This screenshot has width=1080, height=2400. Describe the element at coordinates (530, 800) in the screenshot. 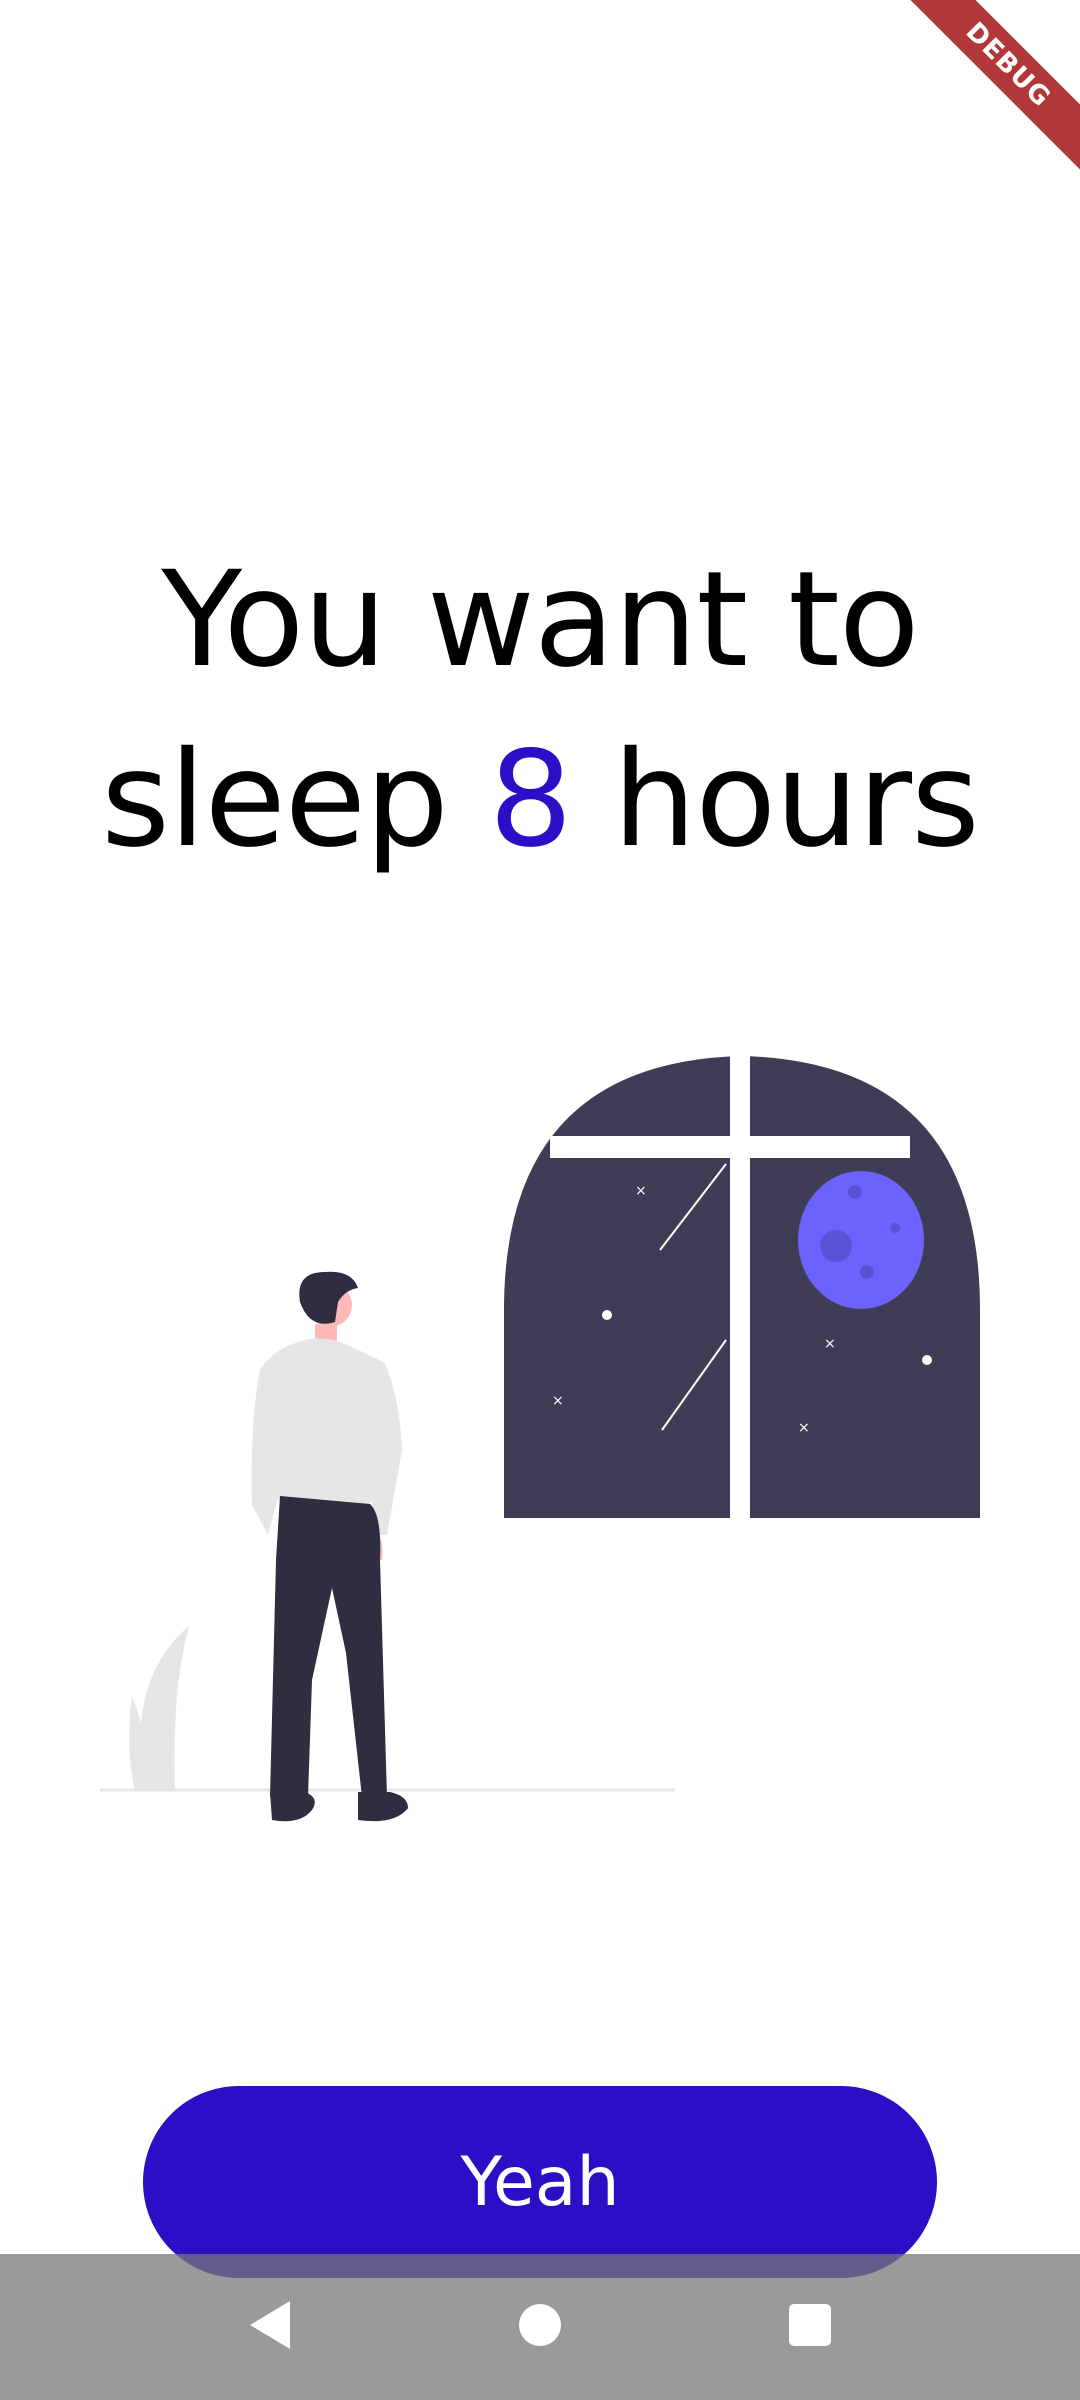

I see `hours-value: 8` at that location.